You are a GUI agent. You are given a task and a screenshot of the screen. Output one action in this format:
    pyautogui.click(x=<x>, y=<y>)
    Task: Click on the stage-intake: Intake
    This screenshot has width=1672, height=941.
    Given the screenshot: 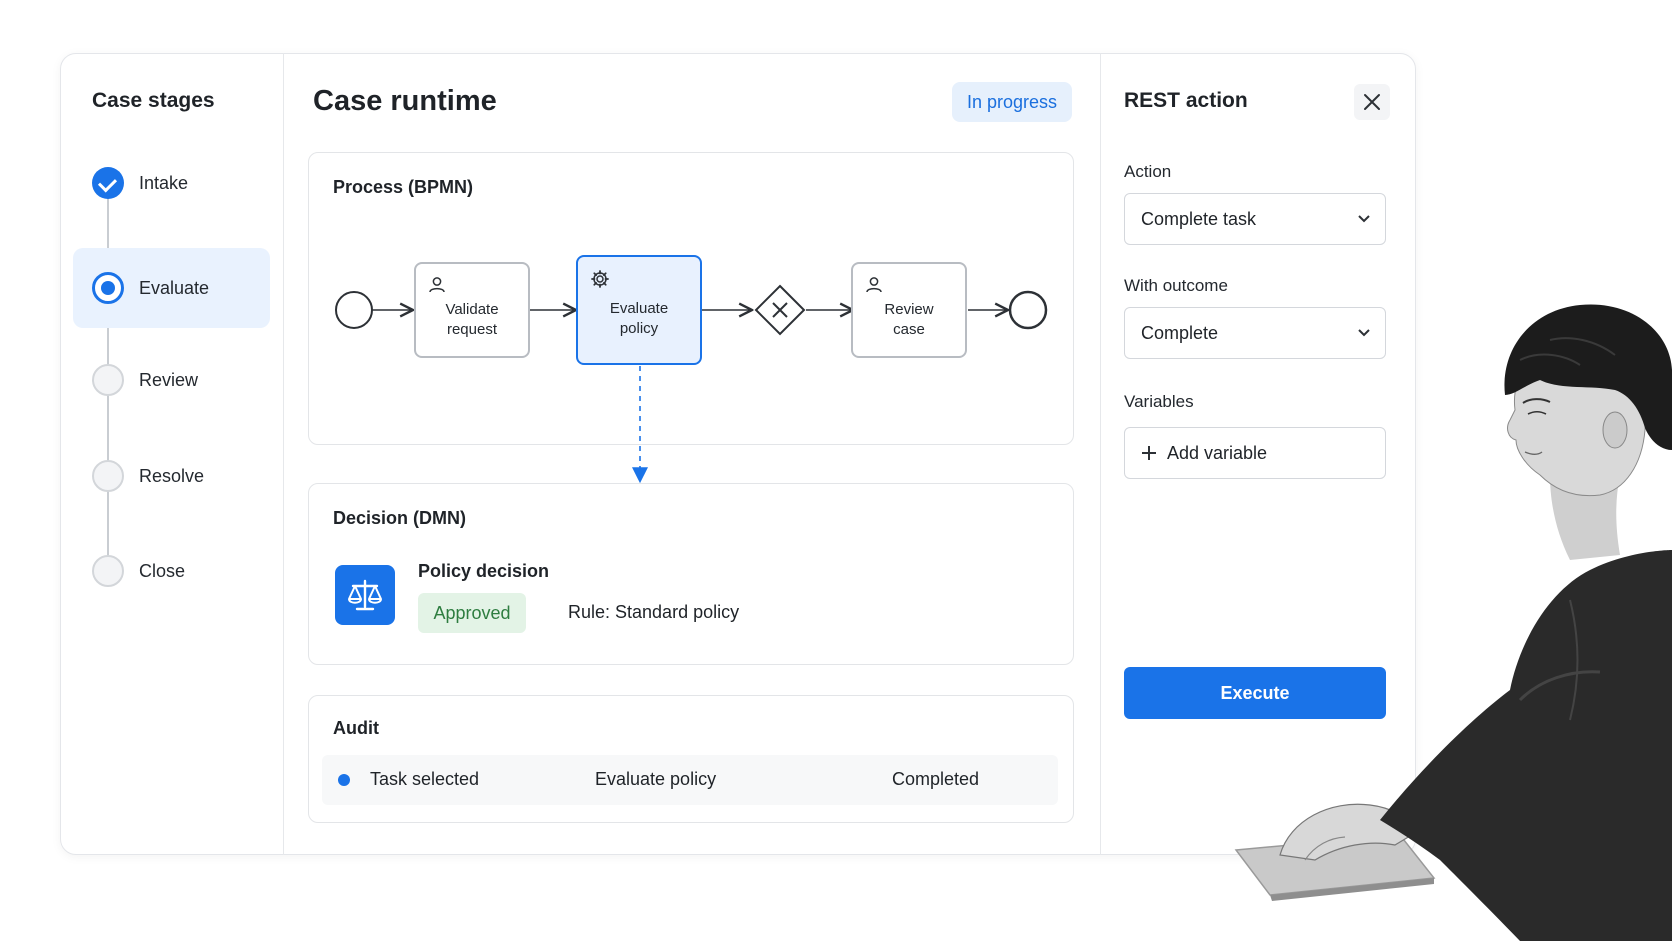 What is the action you would take?
    pyautogui.click(x=140, y=183)
    